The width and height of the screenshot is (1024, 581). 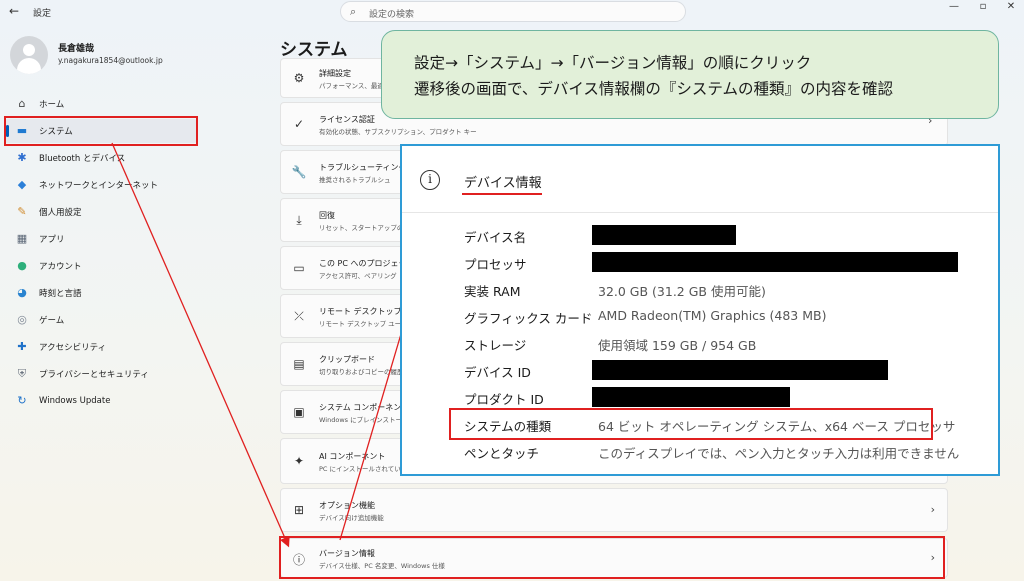 I want to click on device-info-value: 使用領域 159 GB / 954 GB, so click(x=677, y=345).